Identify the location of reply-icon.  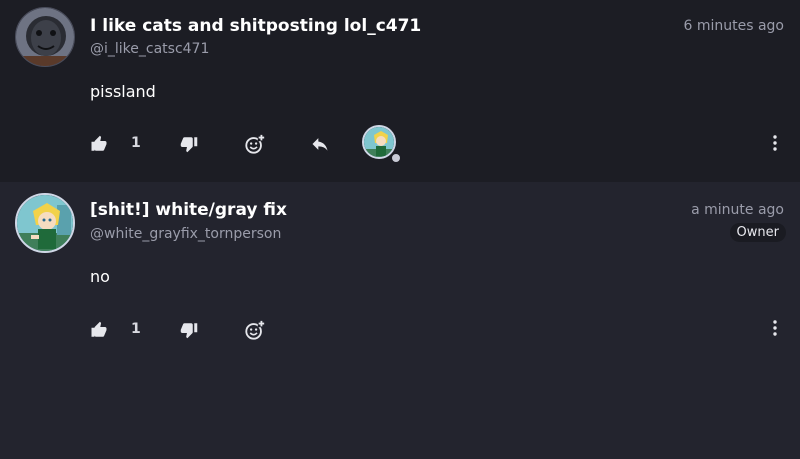
(320, 144).